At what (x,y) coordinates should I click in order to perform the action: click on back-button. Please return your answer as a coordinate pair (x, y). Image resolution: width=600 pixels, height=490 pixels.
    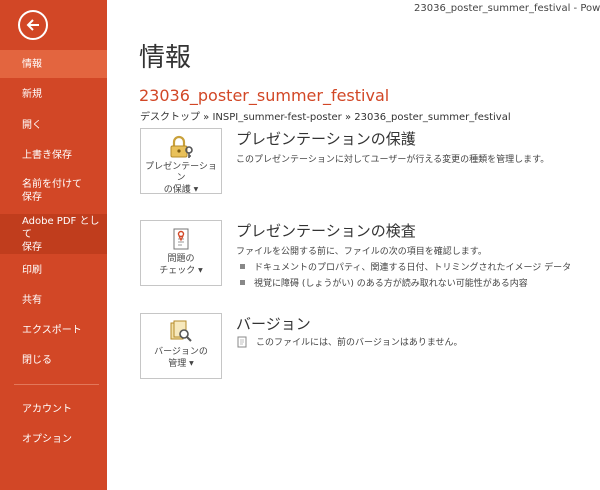
    Looking at the image, I should click on (33, 25).